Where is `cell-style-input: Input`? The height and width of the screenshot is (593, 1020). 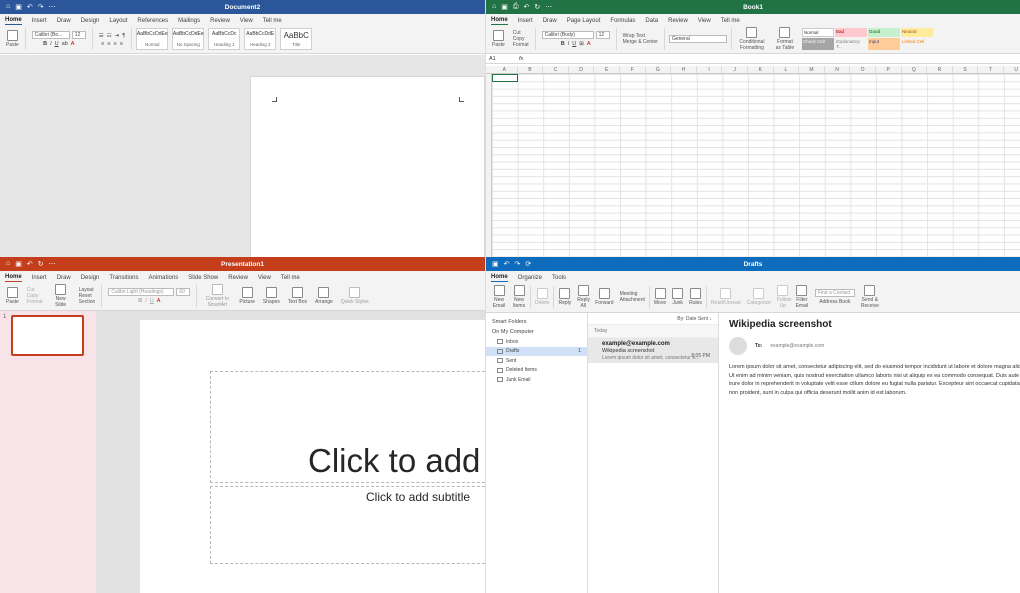
cell-style-input: Input is located at coordinates (883, 44).